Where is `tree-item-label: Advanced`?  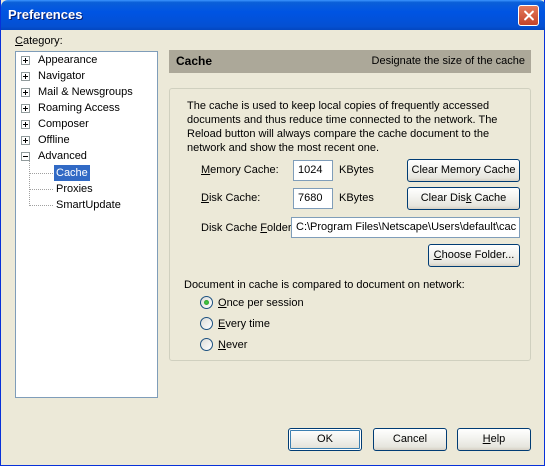 tree-item-label: Advanced is located at coordinates (62, 156).